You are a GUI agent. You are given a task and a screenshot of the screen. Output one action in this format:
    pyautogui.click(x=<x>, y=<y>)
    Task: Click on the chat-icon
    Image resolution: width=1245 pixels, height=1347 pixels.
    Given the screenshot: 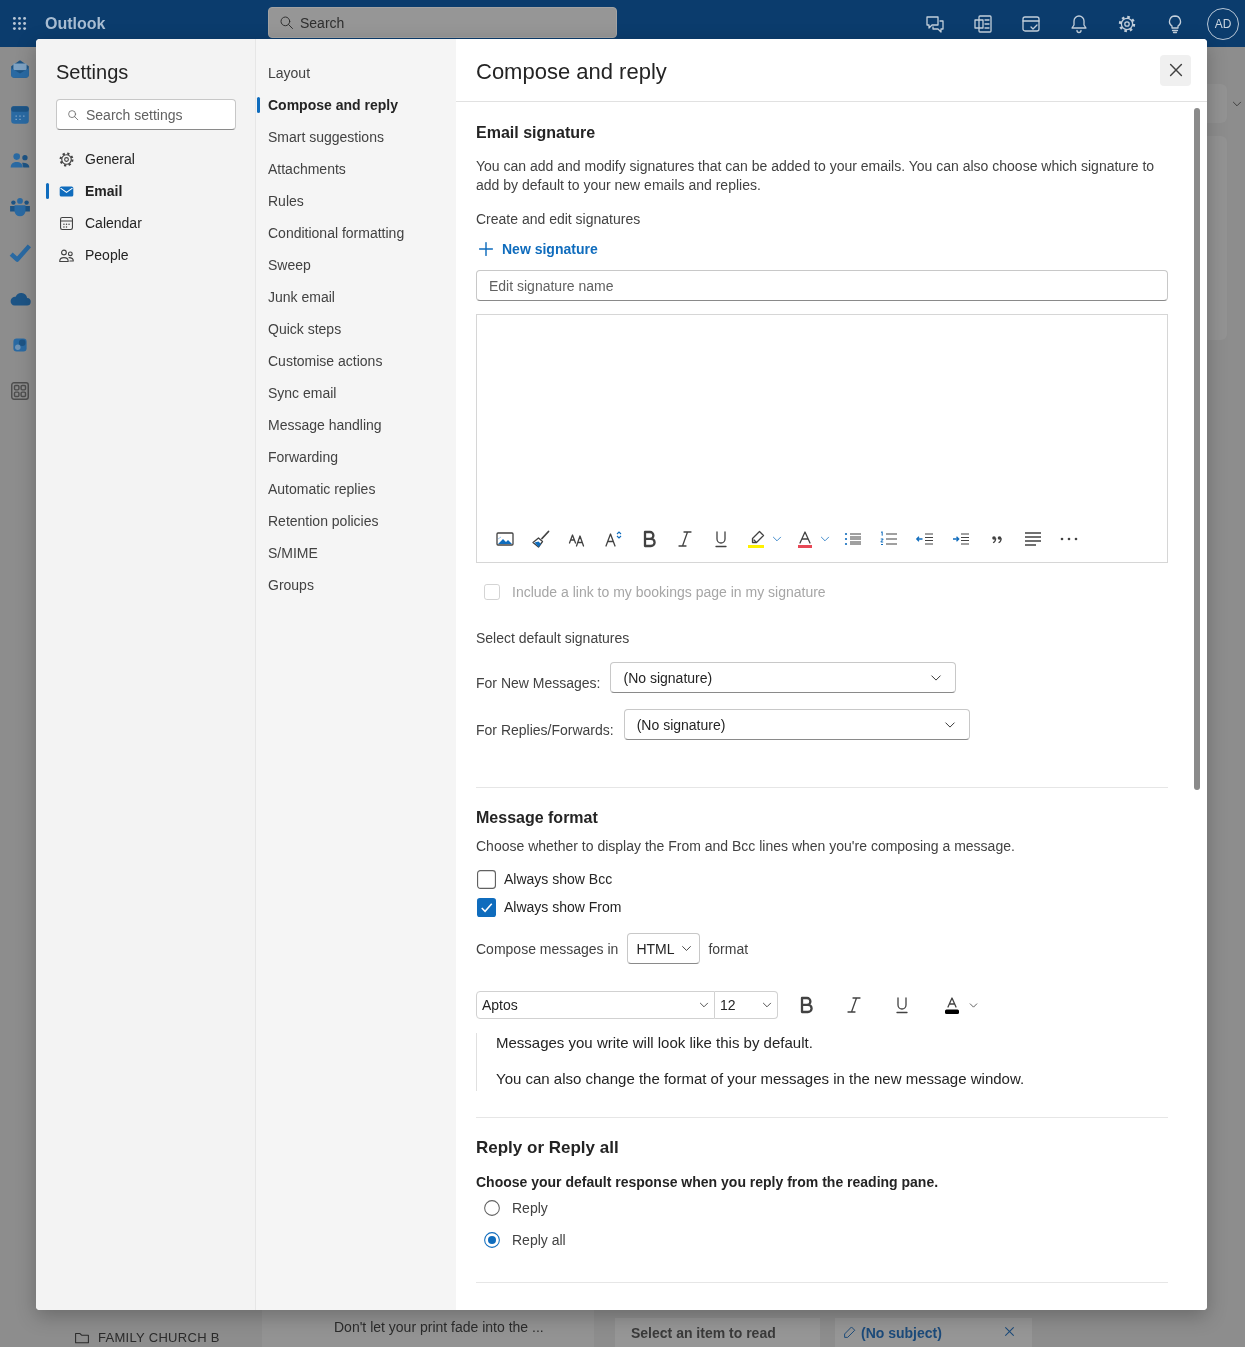 What is the action you would take?
    pyautogui.click(x=935, y=23)
    